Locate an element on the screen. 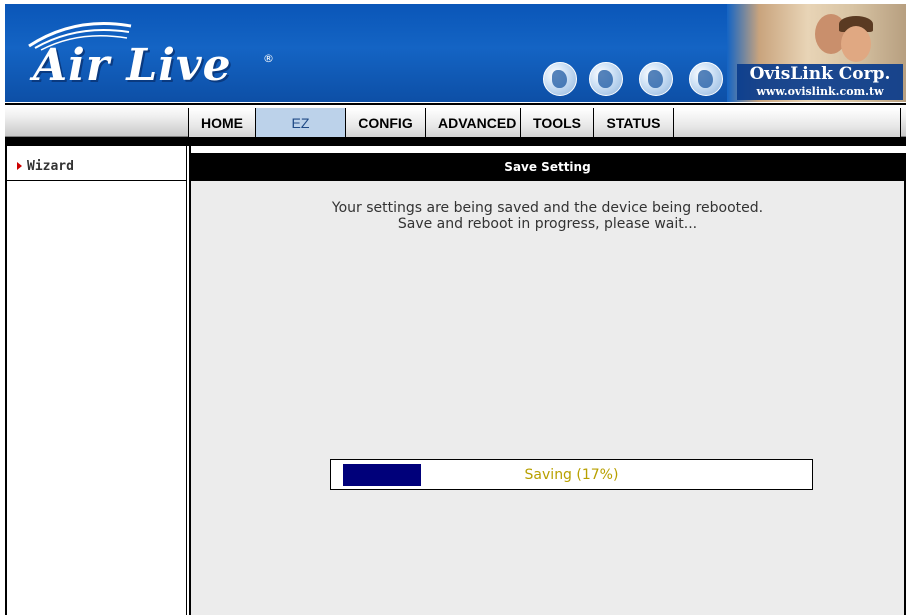  tab-config: CONFIG is located at coordinates (385, 123).